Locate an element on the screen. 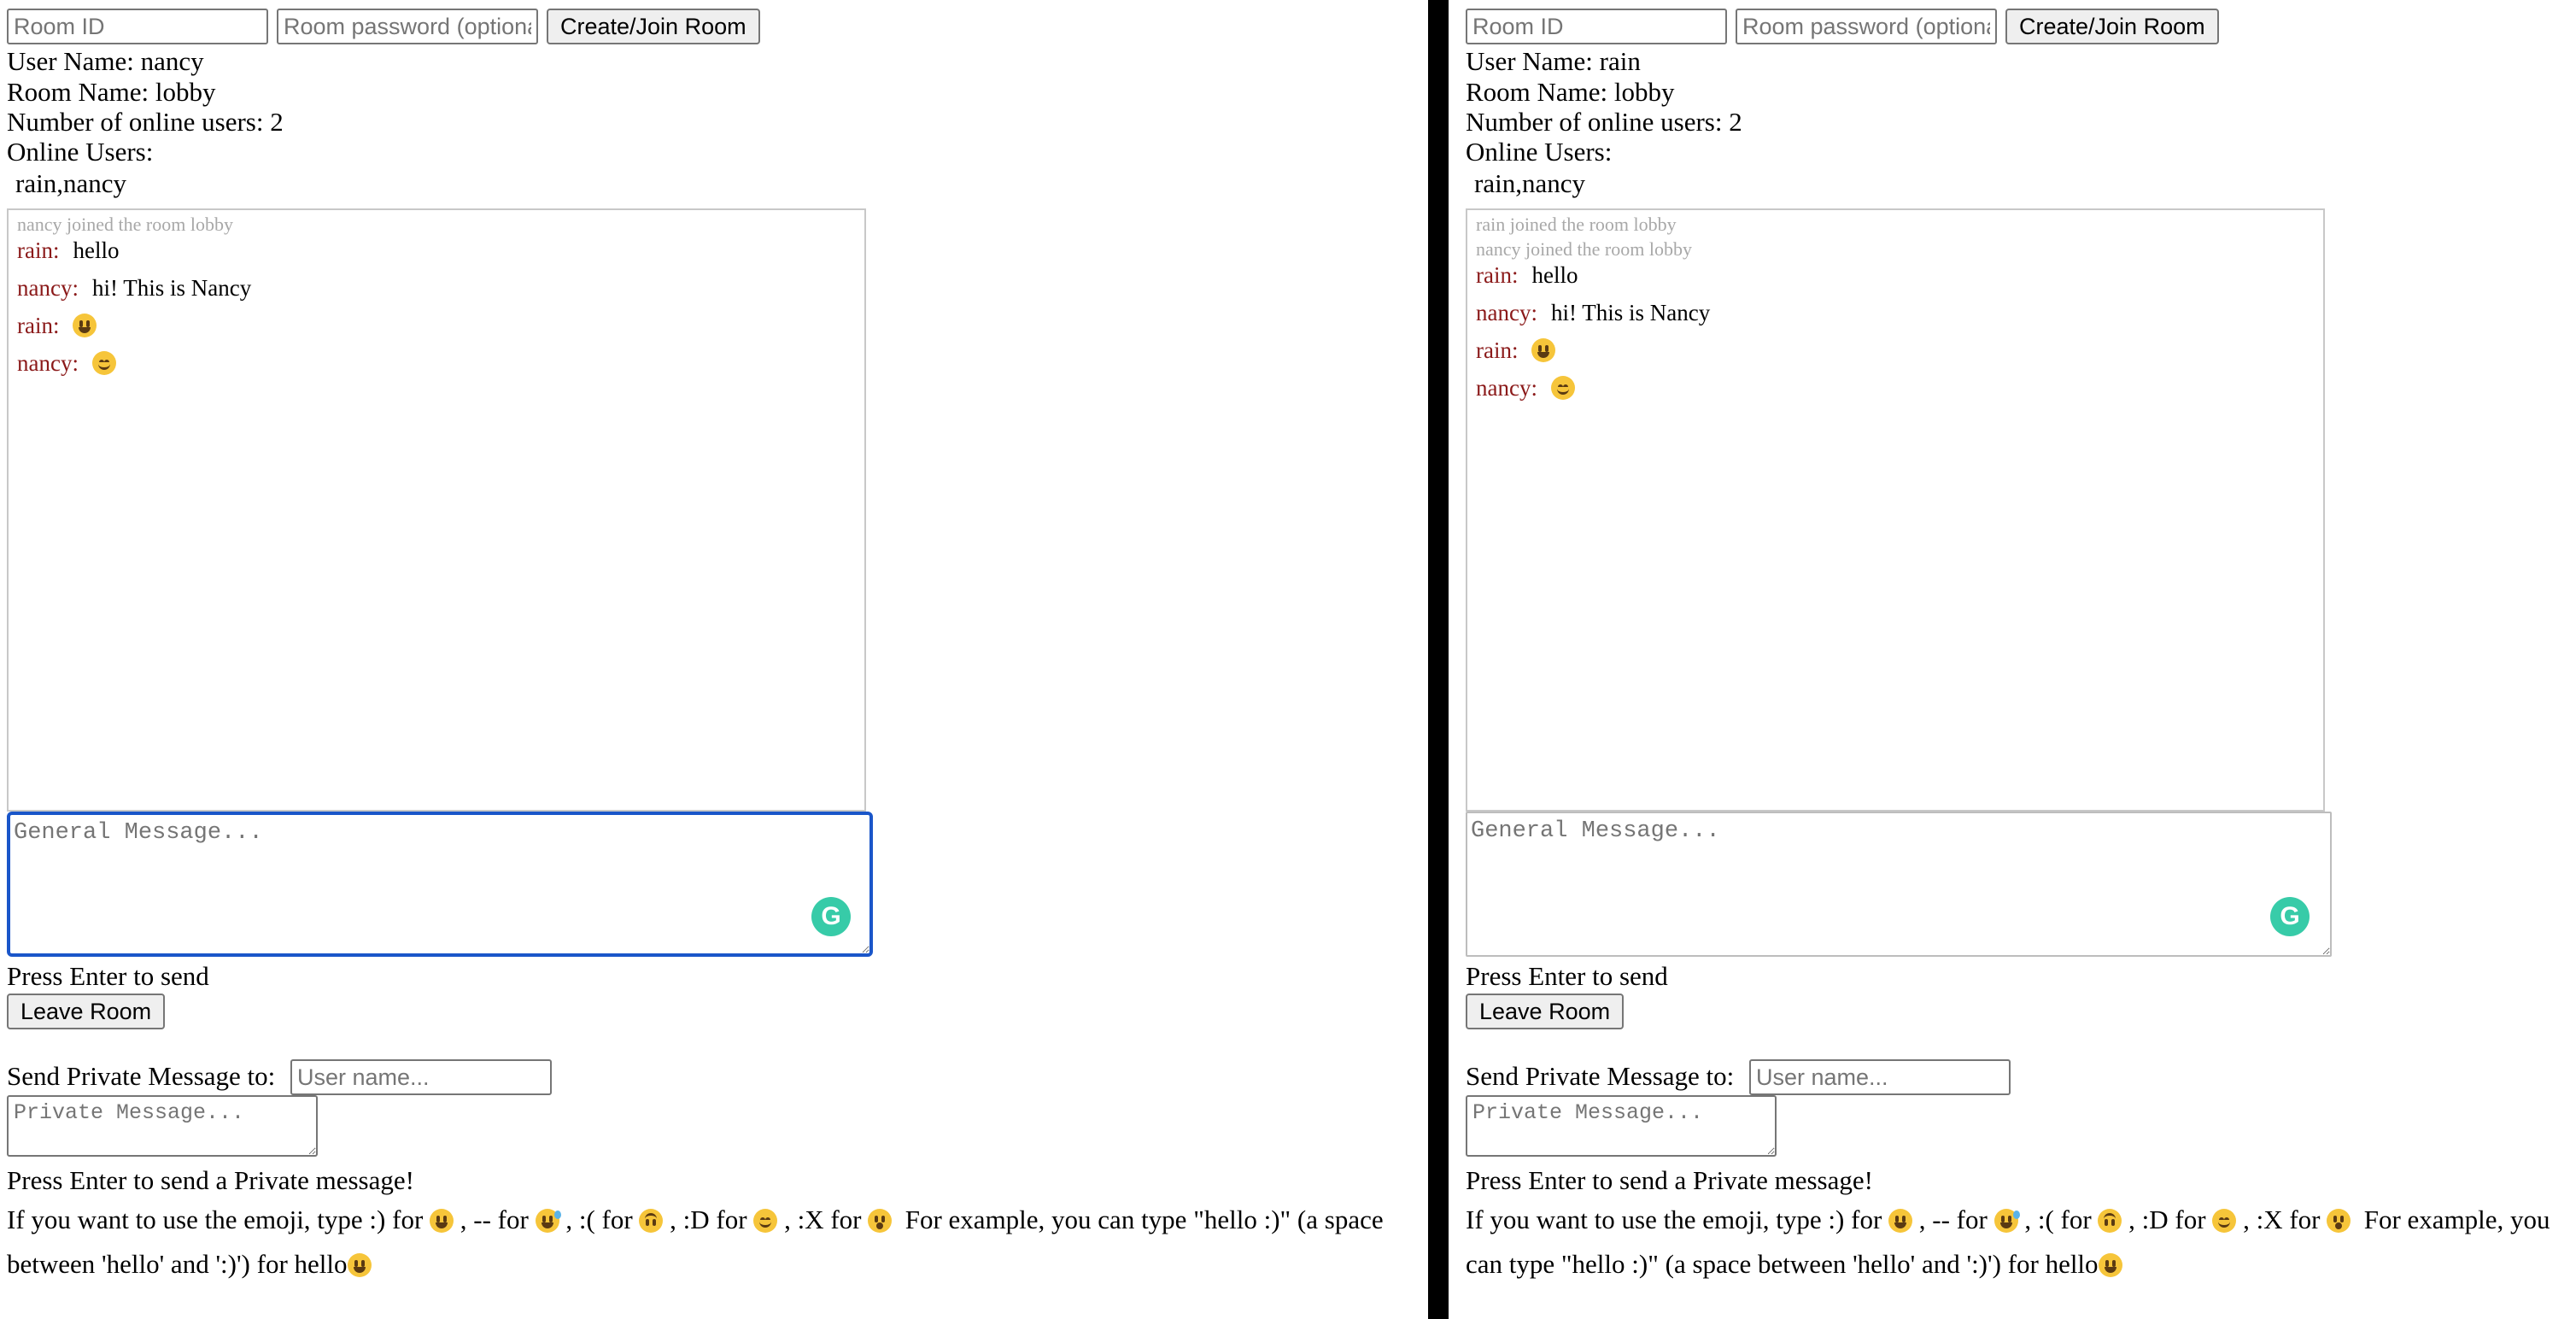 This screenshot has width=2576, height=1319. user-name-line: User Name: rain is located at coordinates (1553, 61).